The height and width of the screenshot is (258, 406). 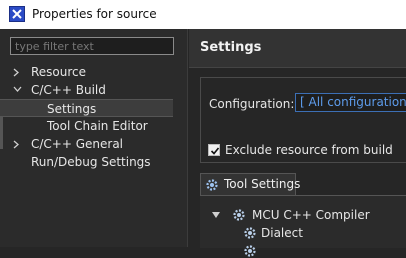 I want to click on tab-tool-settings-label: Tool Settings, so click(x=262, y=184).